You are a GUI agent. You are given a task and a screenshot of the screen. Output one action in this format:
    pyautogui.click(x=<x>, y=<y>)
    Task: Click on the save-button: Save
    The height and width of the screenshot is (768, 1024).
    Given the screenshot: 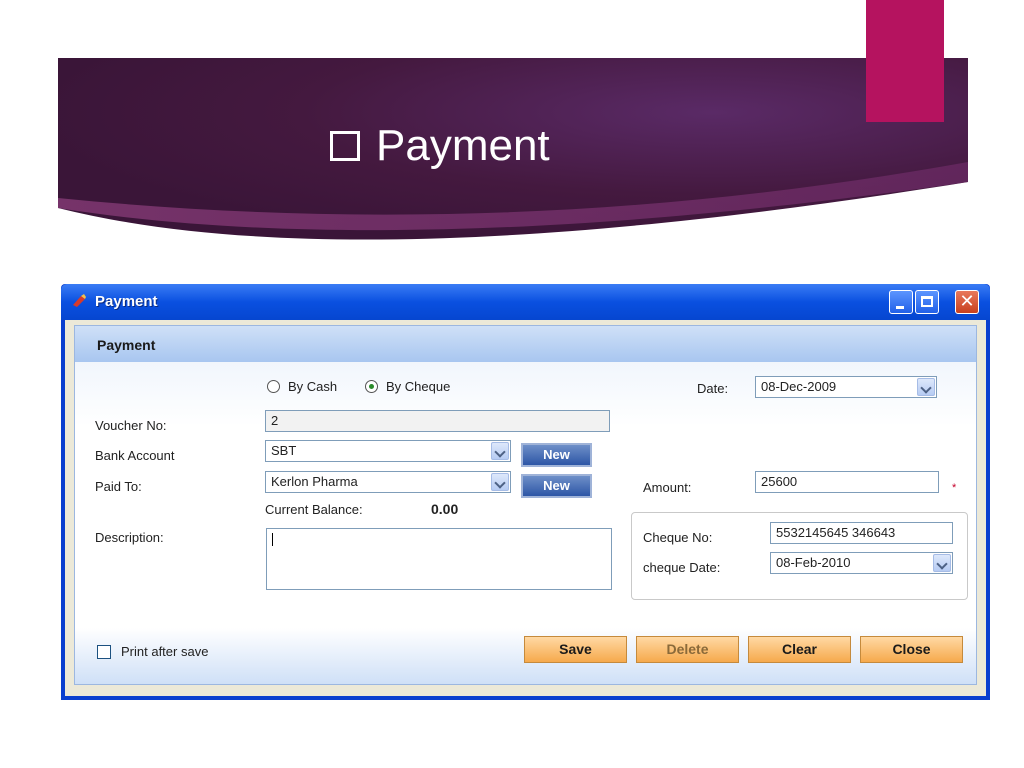 What is the action you would take?
    pyautogui.click(x=575, y=649)
    